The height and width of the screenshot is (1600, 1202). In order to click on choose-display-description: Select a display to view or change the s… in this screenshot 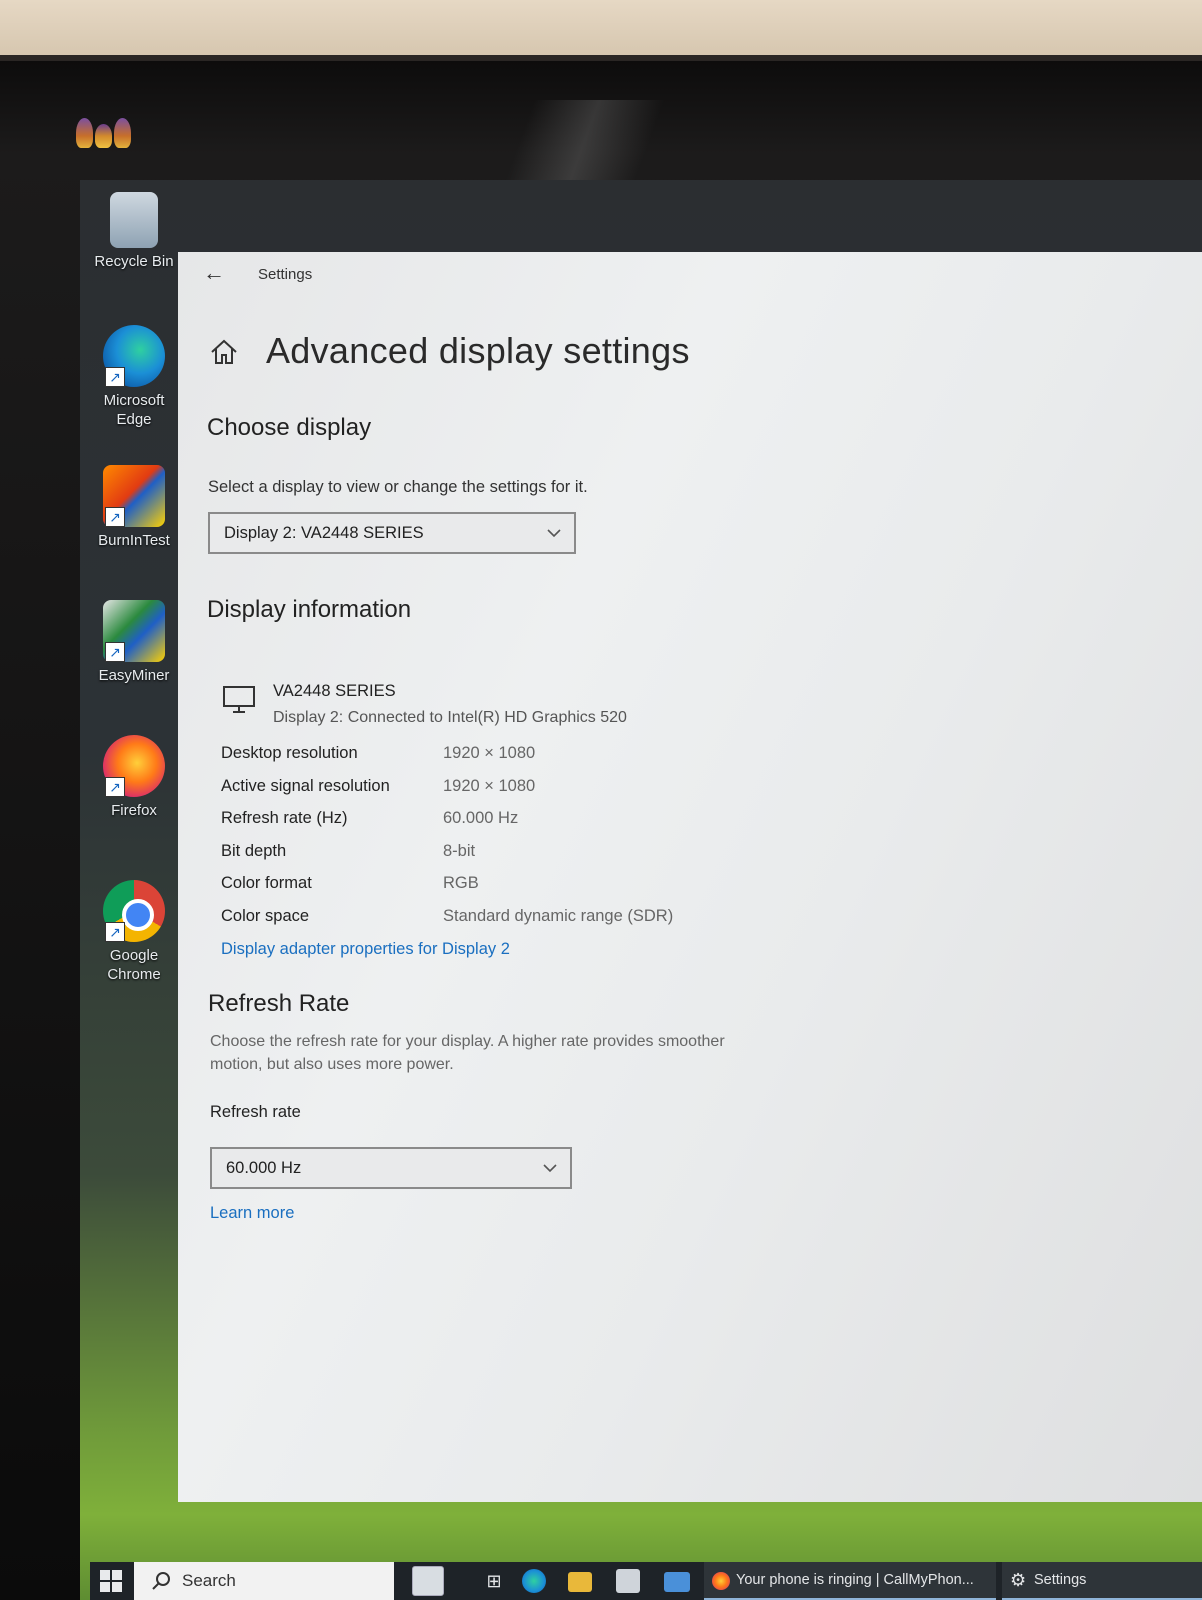, I will do `click(398, 487)`.